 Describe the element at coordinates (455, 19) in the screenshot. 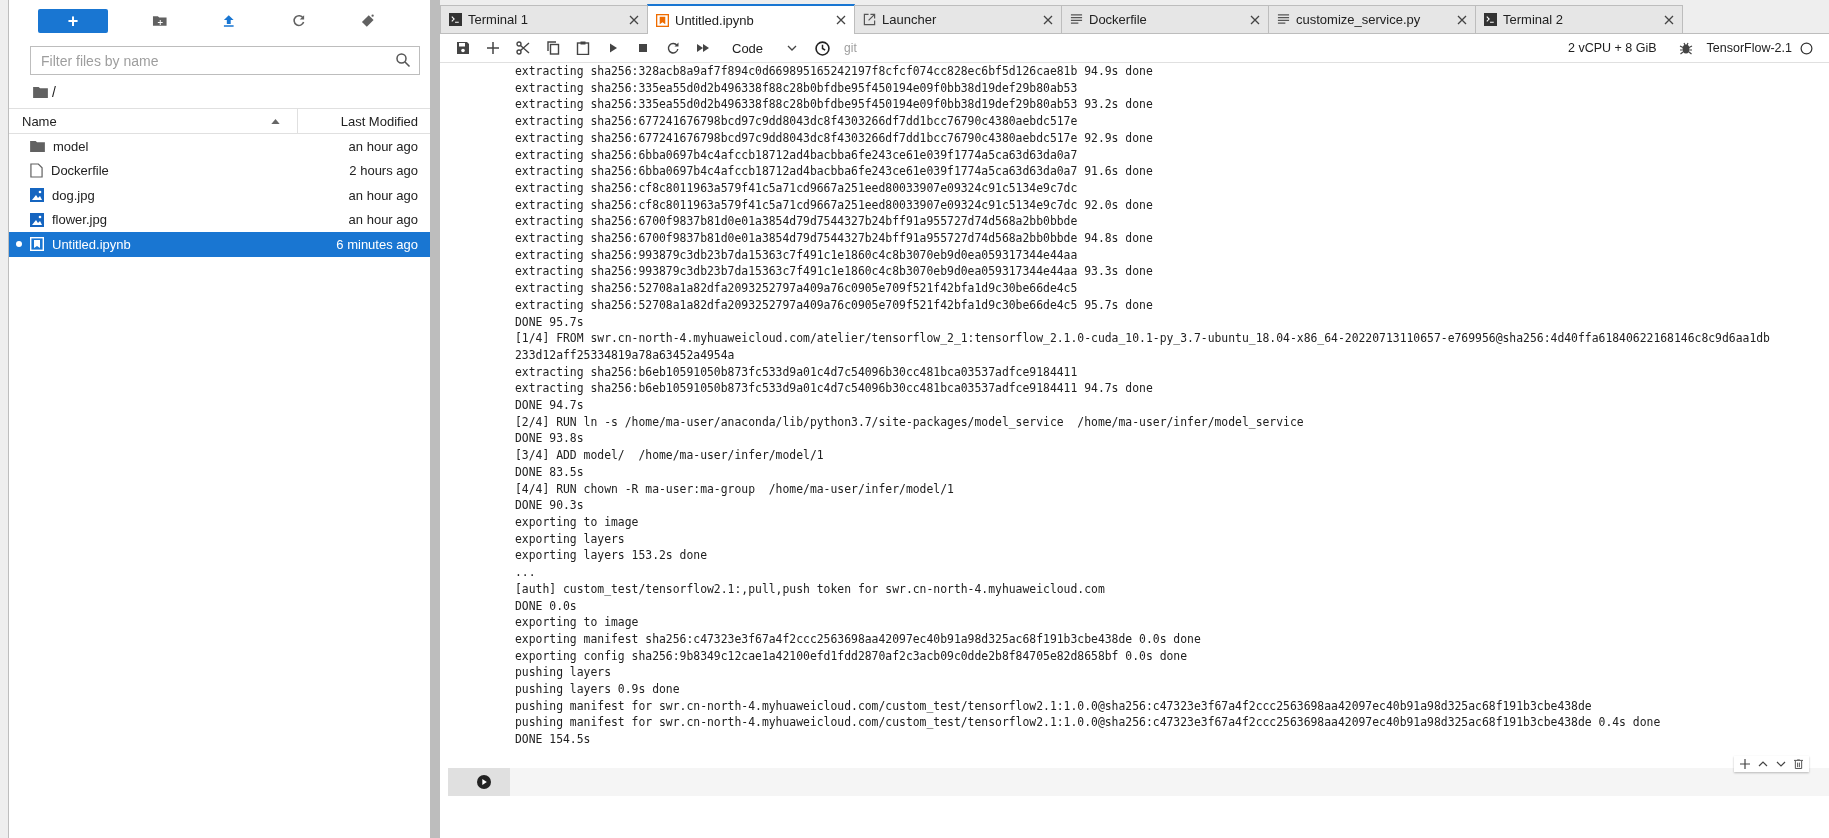

I see `terminal-icon` at that location.